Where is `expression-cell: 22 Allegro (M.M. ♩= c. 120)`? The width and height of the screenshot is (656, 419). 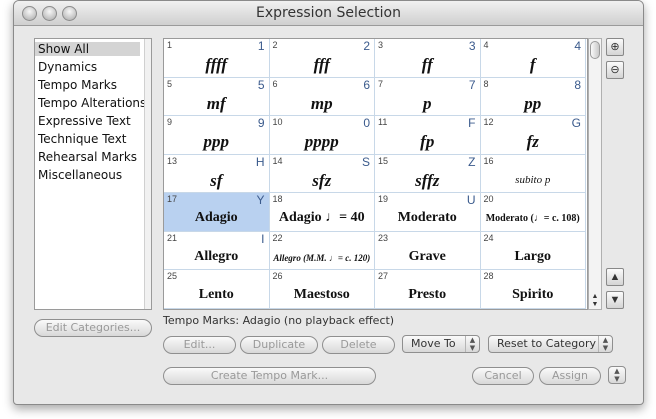
expression-cell: 22 Allegro (M.M. ♩= c. 120) is located at coordinates (322, 250).